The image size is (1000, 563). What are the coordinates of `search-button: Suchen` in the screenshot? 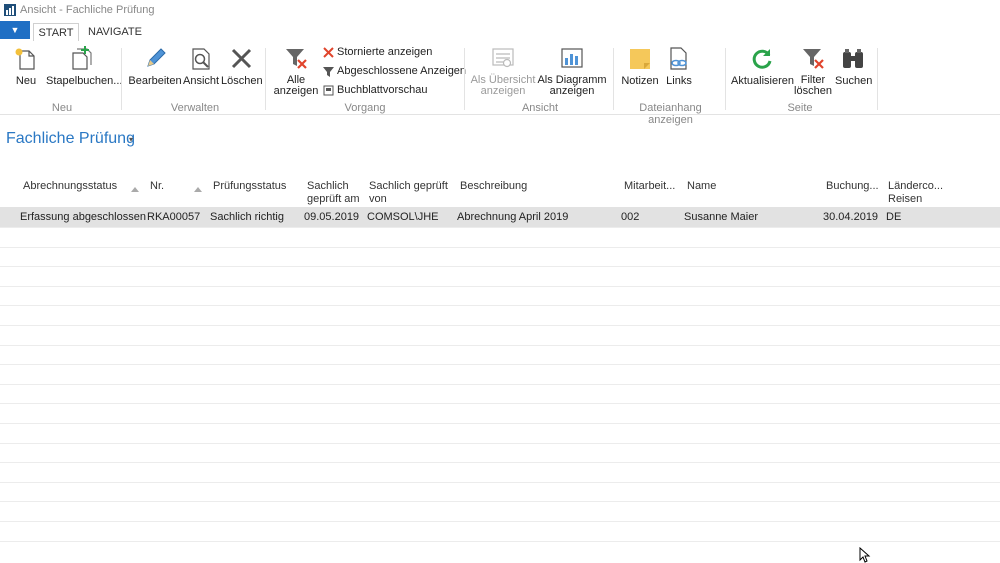 It's located at (854, 66).